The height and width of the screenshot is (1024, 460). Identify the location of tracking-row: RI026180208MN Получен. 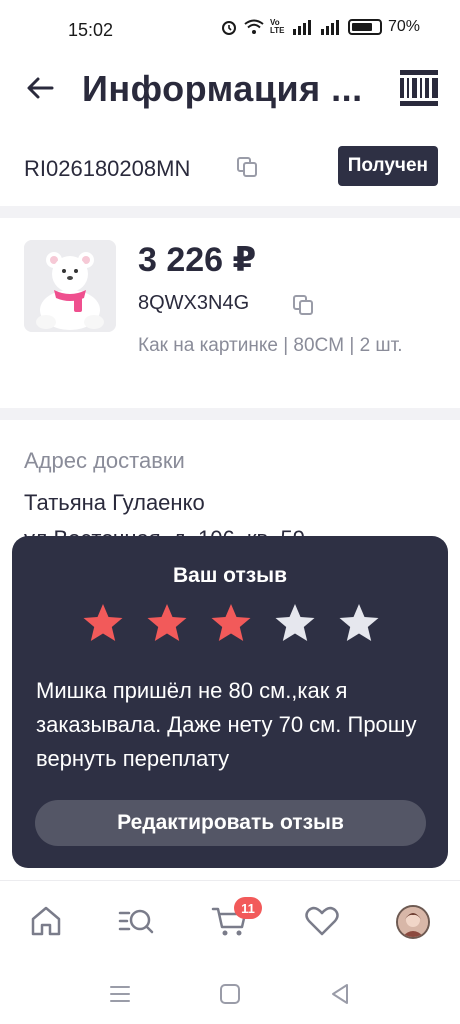
(230, 168).